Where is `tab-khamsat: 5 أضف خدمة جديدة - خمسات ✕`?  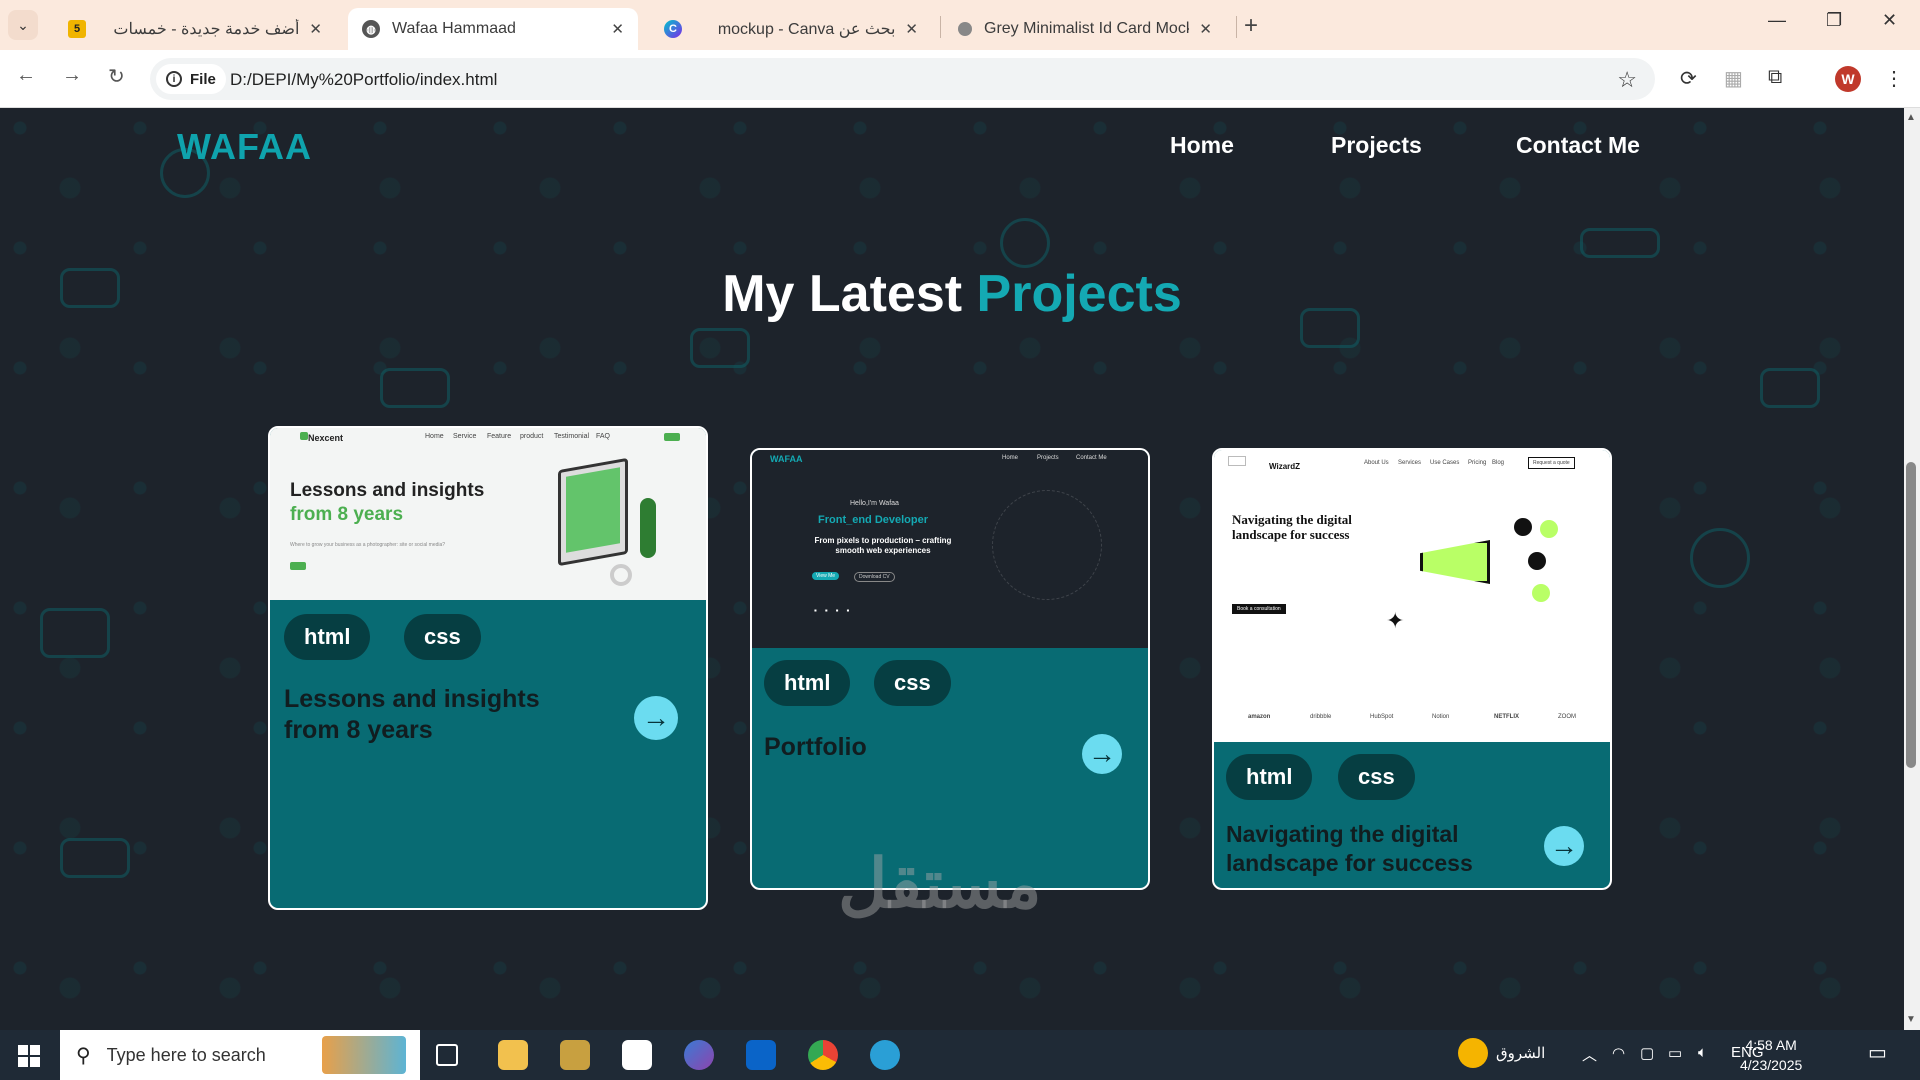
tab-khamsat: 5 أضف خدمة جديدة - خمسات ✕ is located at coordinates (195, 29).